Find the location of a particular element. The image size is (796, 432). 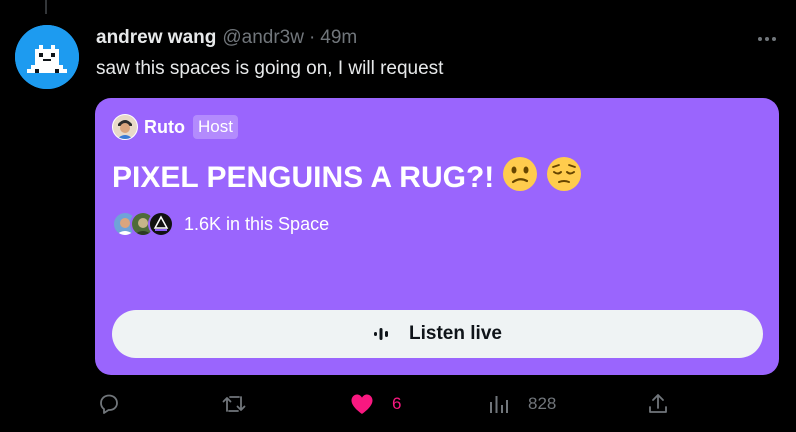

retweet-icon is located at coordinates (234, 404).